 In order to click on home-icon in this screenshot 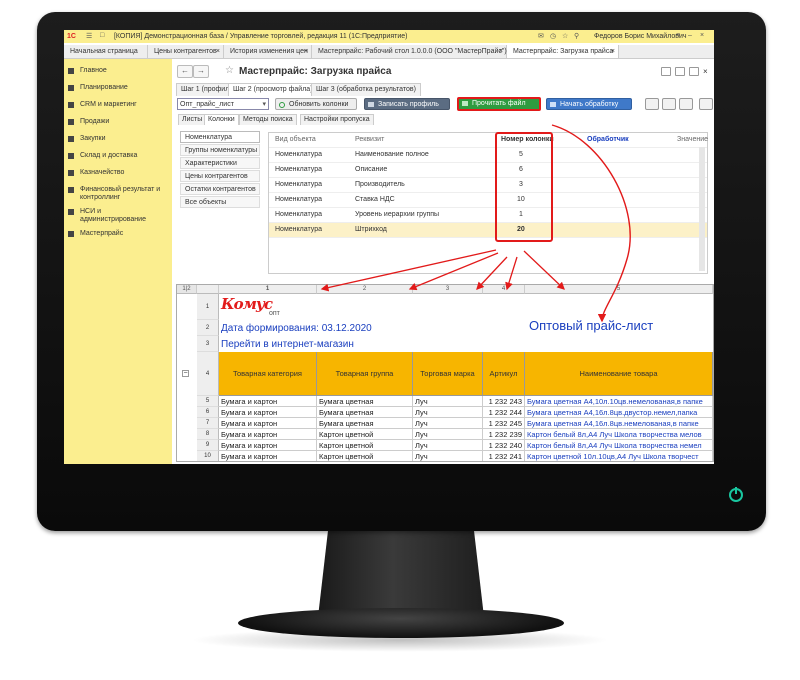, I will do `click(71, 71)`.